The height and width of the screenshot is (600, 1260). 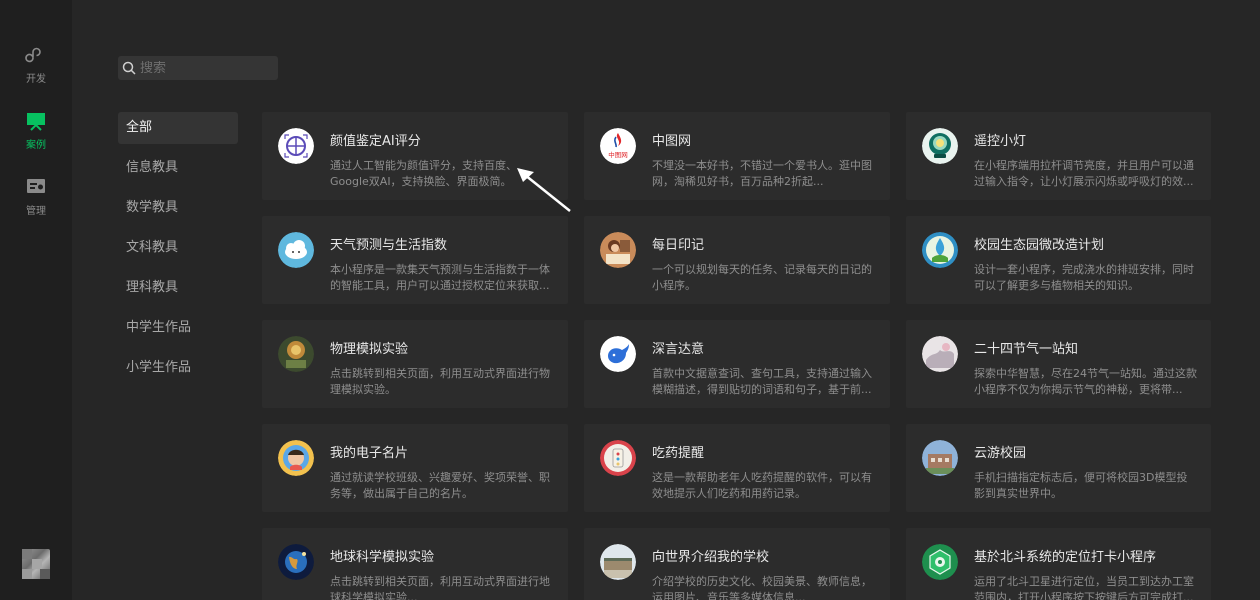 I want to click on category-science: 理科教具, so click(x=178, y=288).